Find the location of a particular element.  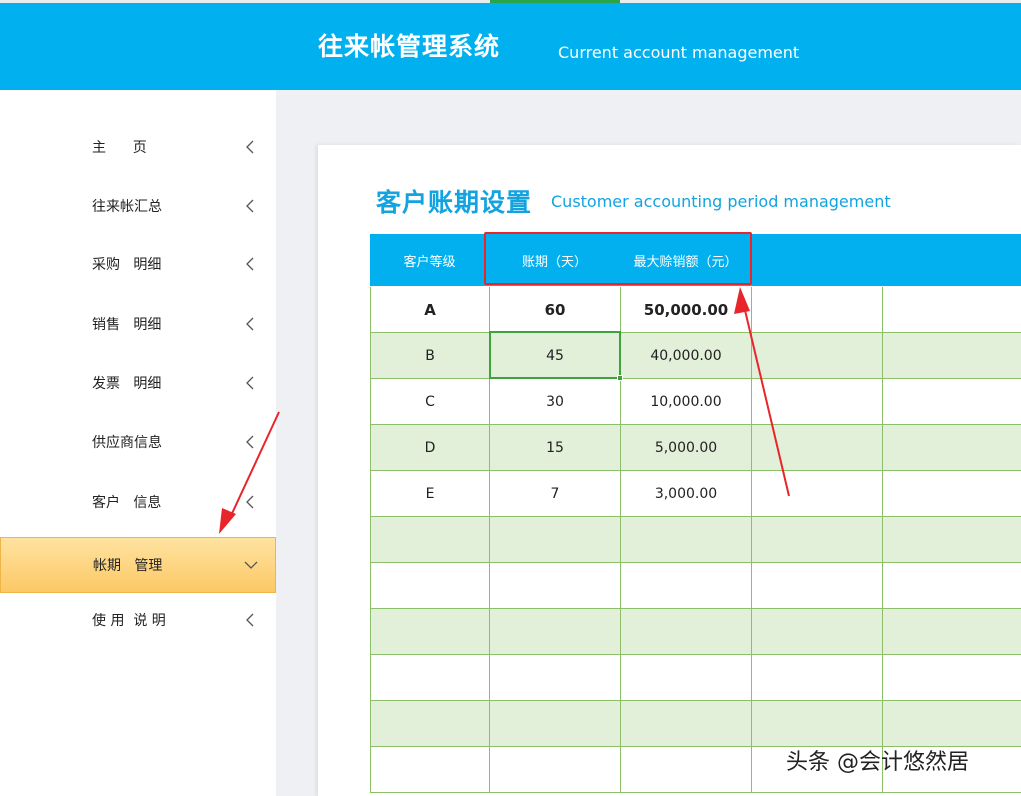

table-row: D 15 5,000.00 is located at coordinates (695, 448).